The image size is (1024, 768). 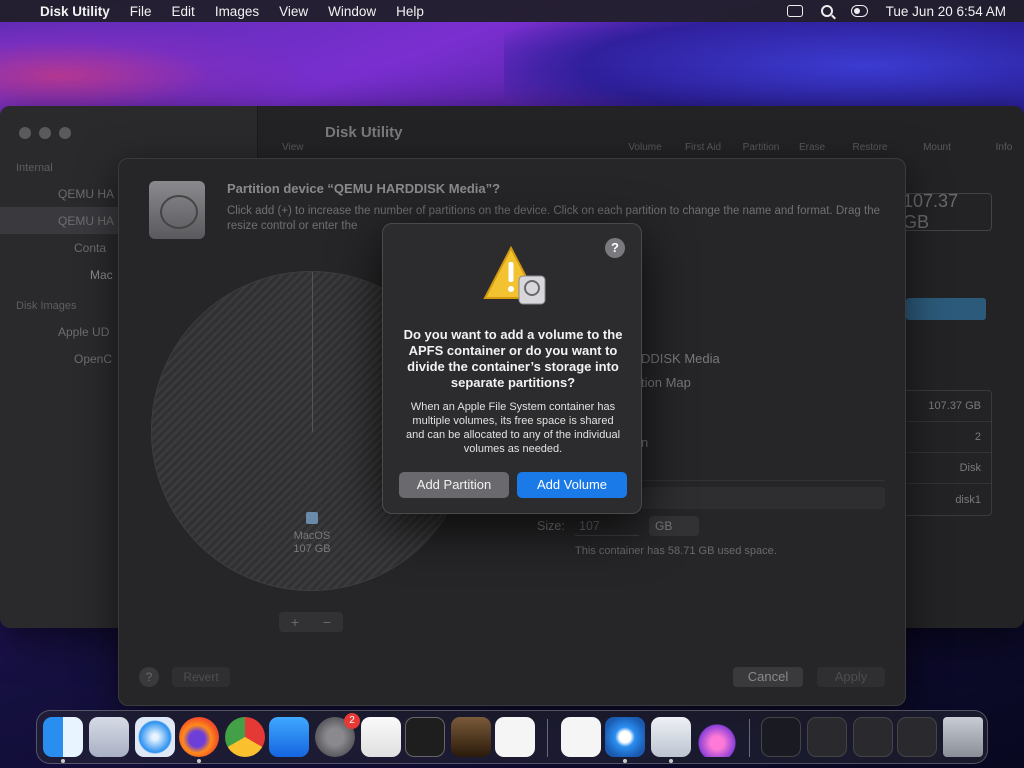 What do you see at coordinates (289, 737) in the screenshot?
I see `app-store-icon` at bounding box center [289, 737].